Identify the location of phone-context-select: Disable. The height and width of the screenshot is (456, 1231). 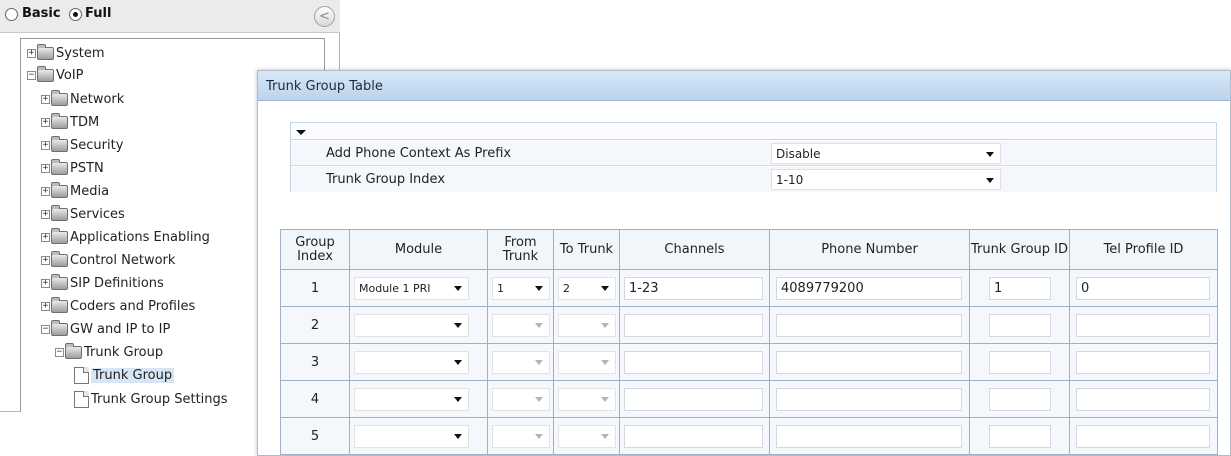
(886, 153).